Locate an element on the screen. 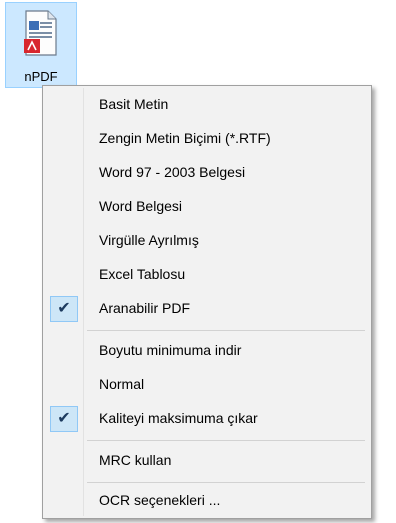  menu-item-label: Virgülle Ayrılmış is located at coordinates (149, 240).